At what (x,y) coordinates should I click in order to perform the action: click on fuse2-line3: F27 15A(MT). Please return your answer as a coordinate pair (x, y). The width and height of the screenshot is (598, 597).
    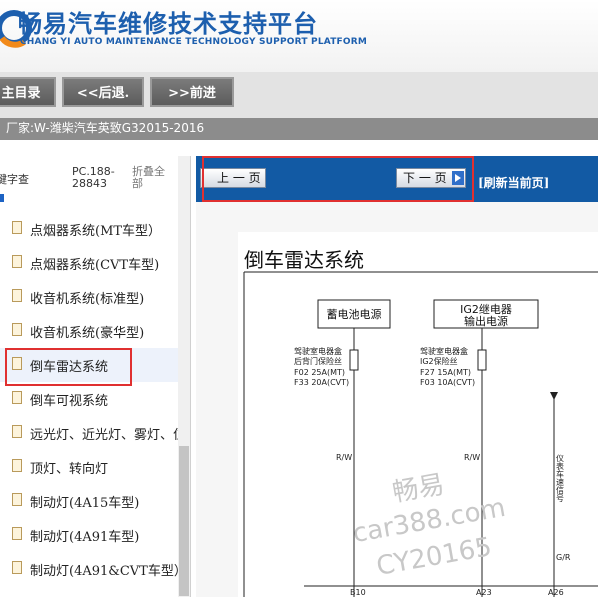
    Looking at the image, I should click on (445, 372).